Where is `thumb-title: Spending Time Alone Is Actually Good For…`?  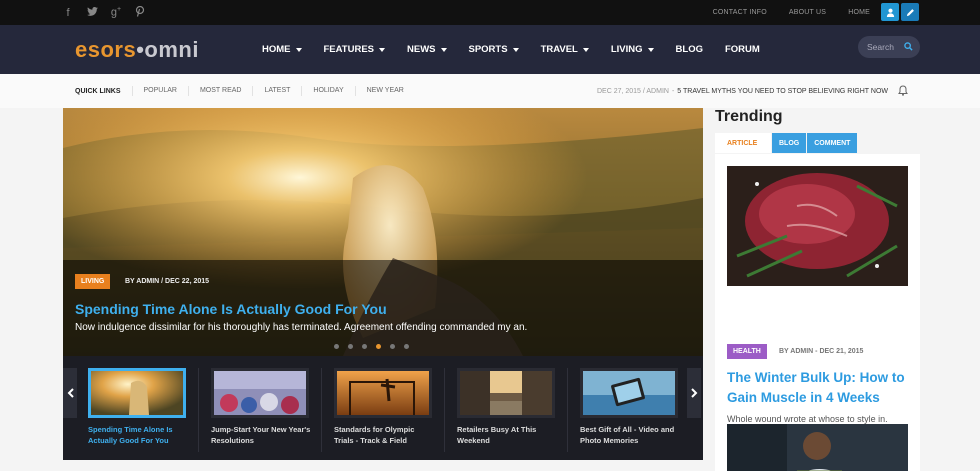 thumb-title: Spending Time Alone Is Actually Good For… is located at coordinates (130, 435).